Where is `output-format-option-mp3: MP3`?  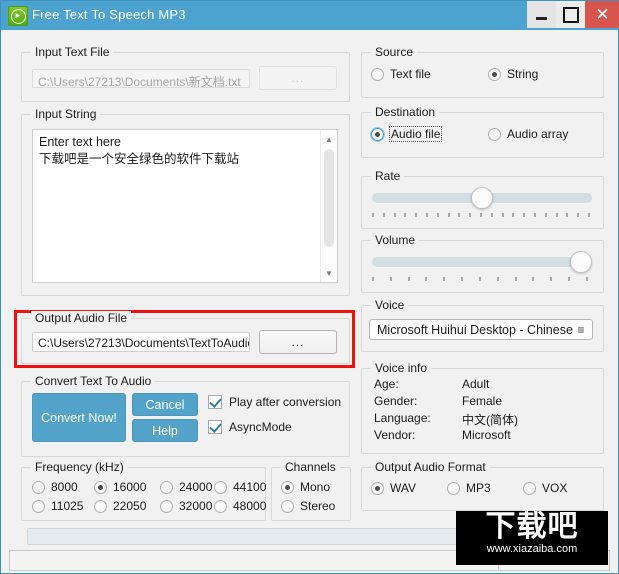 output-format-option-mp3: MP3 is located at coordinates (469, 488).